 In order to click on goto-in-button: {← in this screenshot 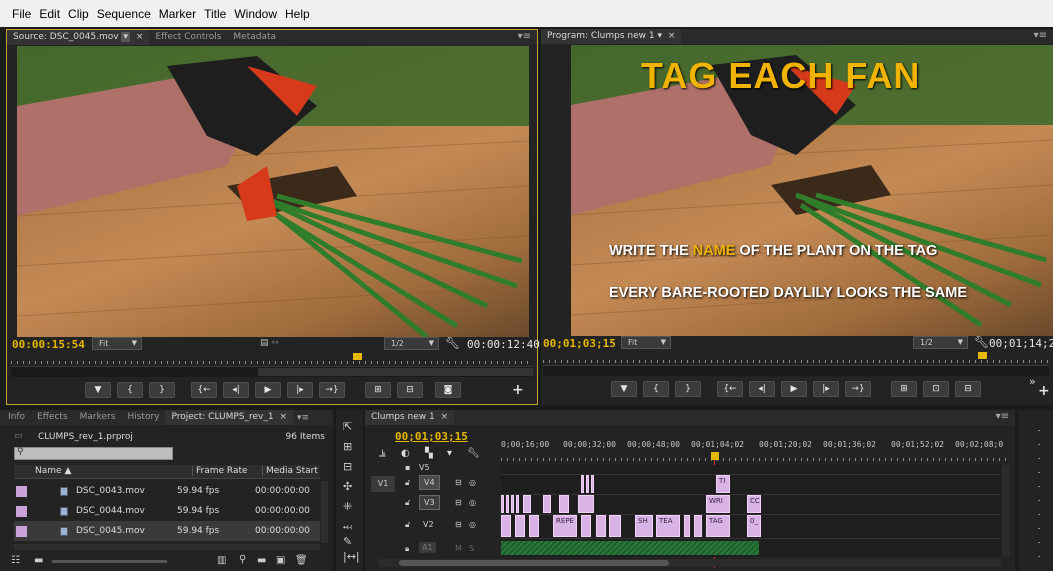, I will do `click(204, 390)`.